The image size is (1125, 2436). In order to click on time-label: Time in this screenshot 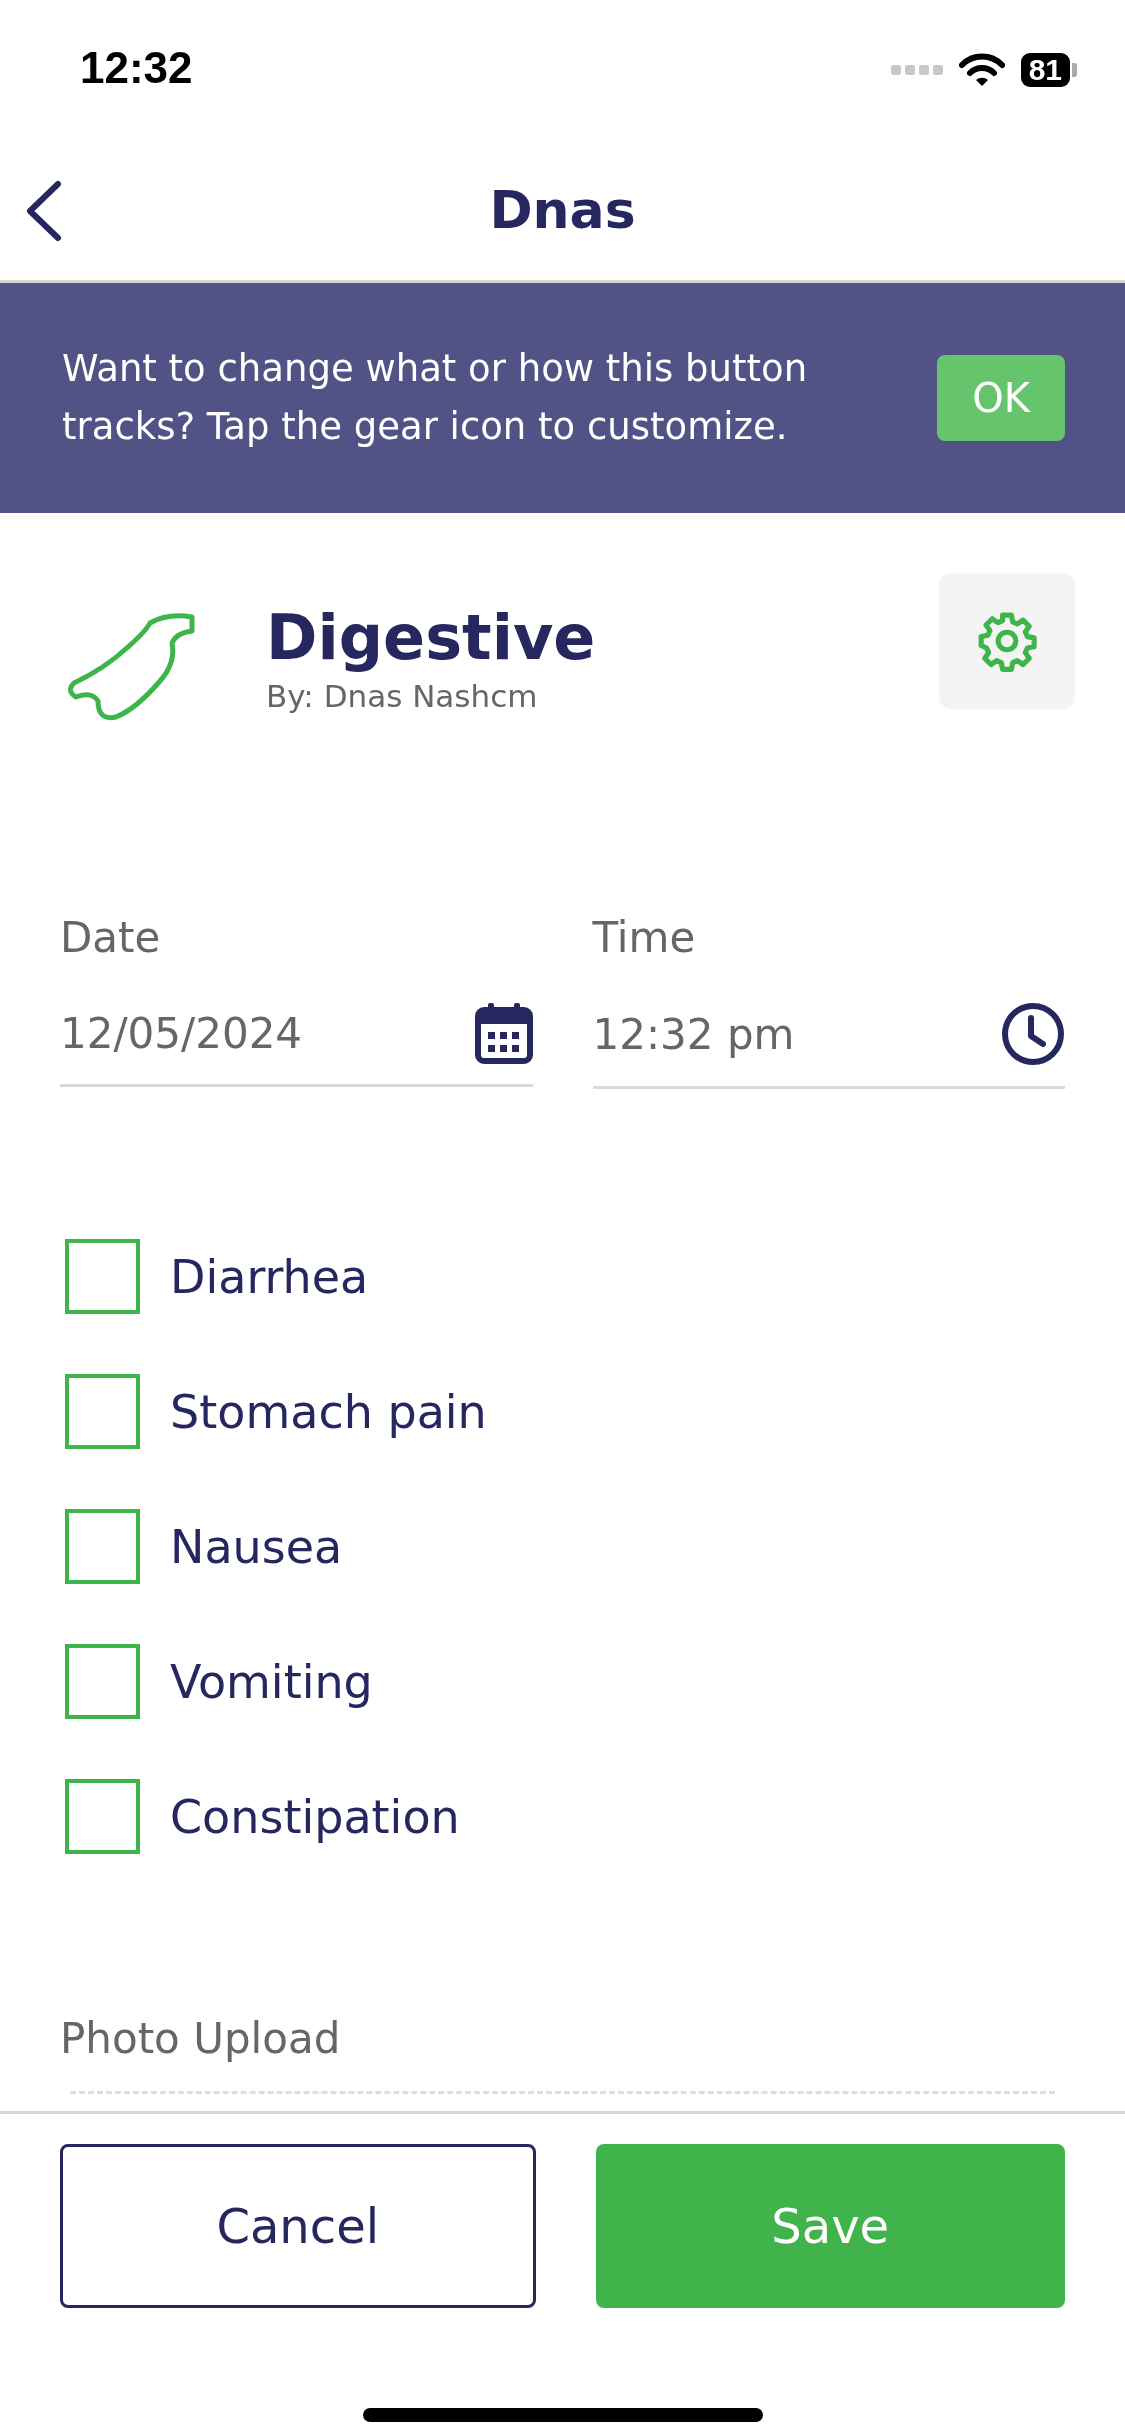, I will do `click(644, 937)`.